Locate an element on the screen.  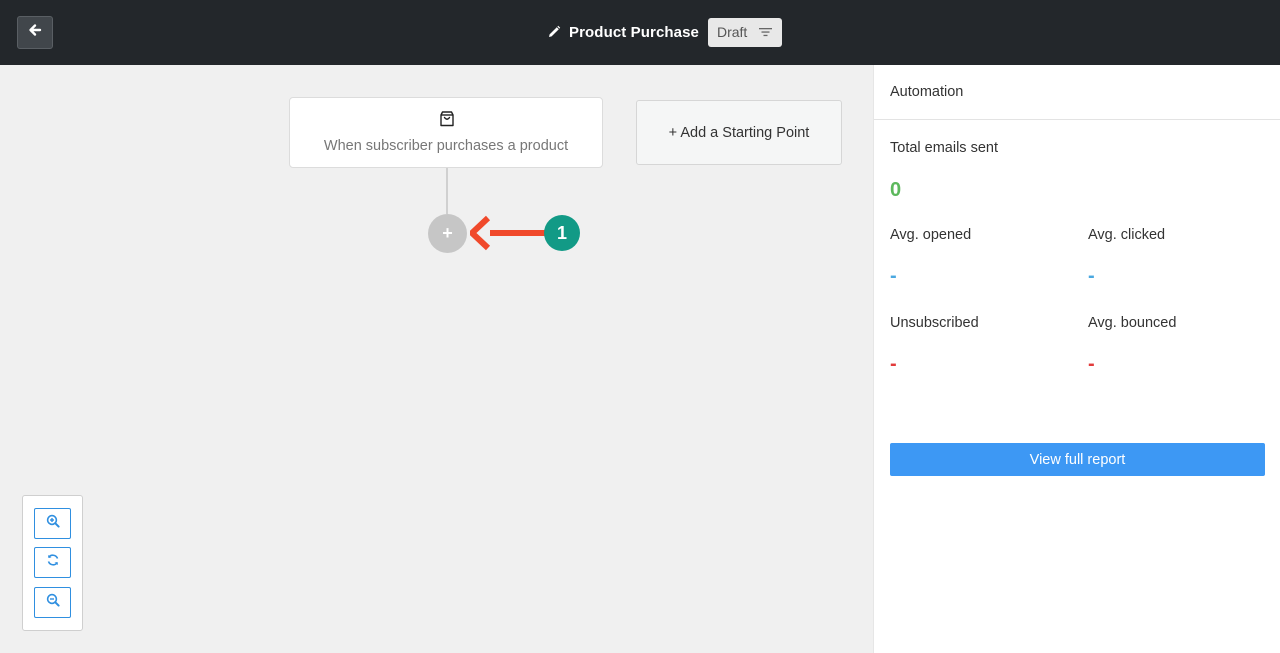
back-button is located at coordinates (35, 32).